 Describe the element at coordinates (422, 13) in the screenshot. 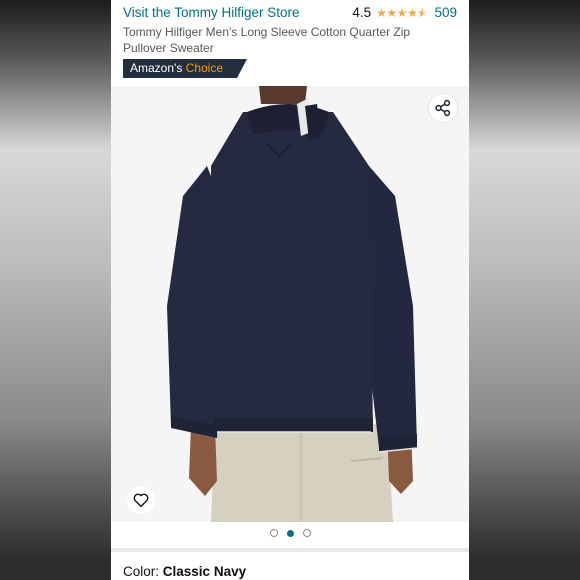

I see `half-star-icon: ★` at that location.